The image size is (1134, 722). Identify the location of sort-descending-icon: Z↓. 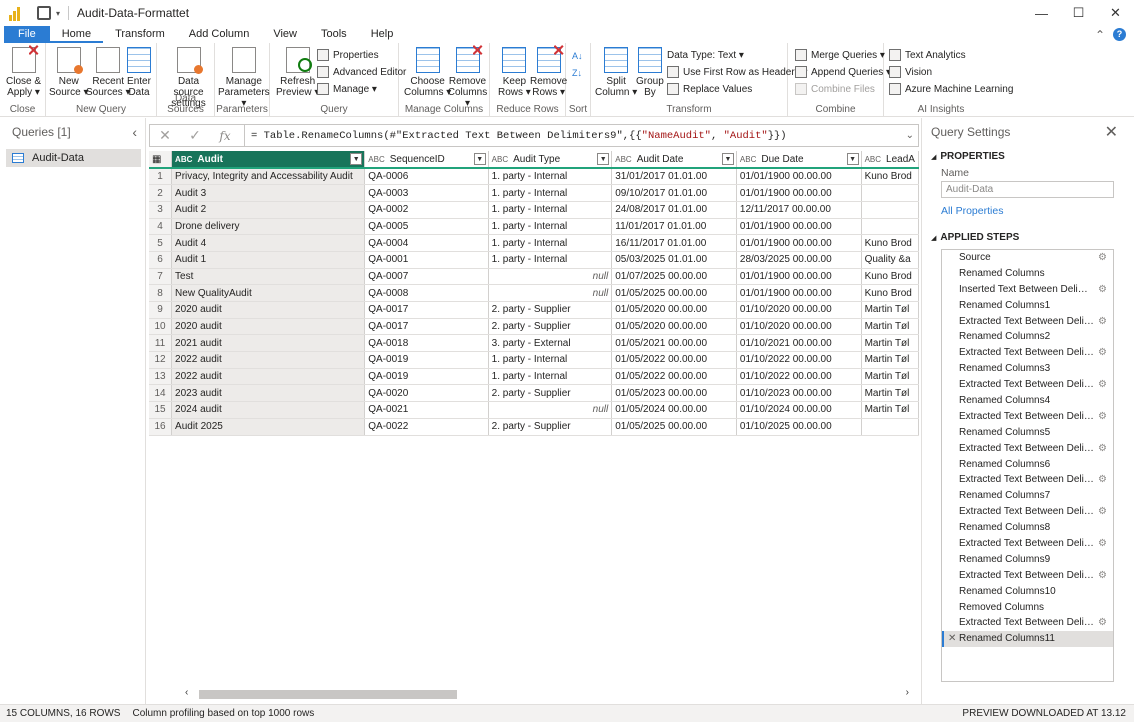
(577, 73).